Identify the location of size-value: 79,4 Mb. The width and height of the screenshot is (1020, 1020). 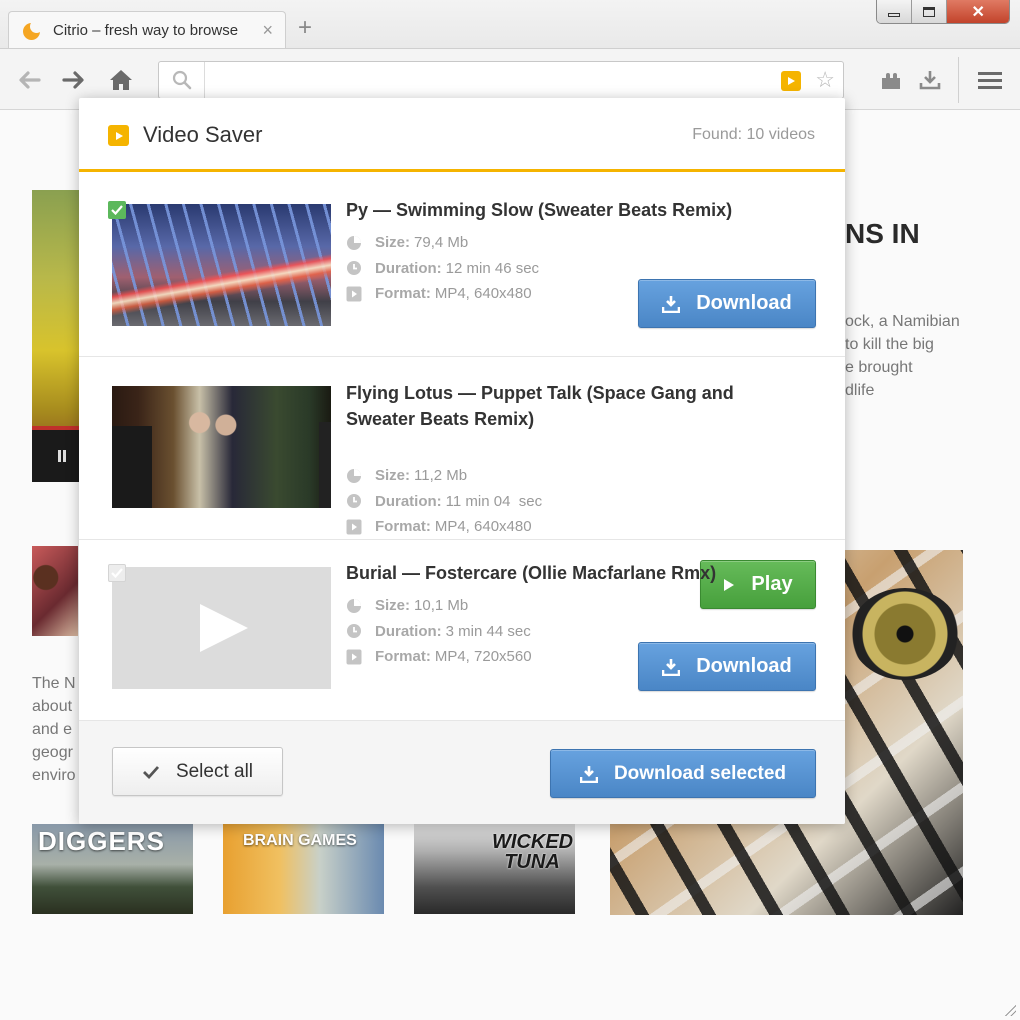
(441, 243).